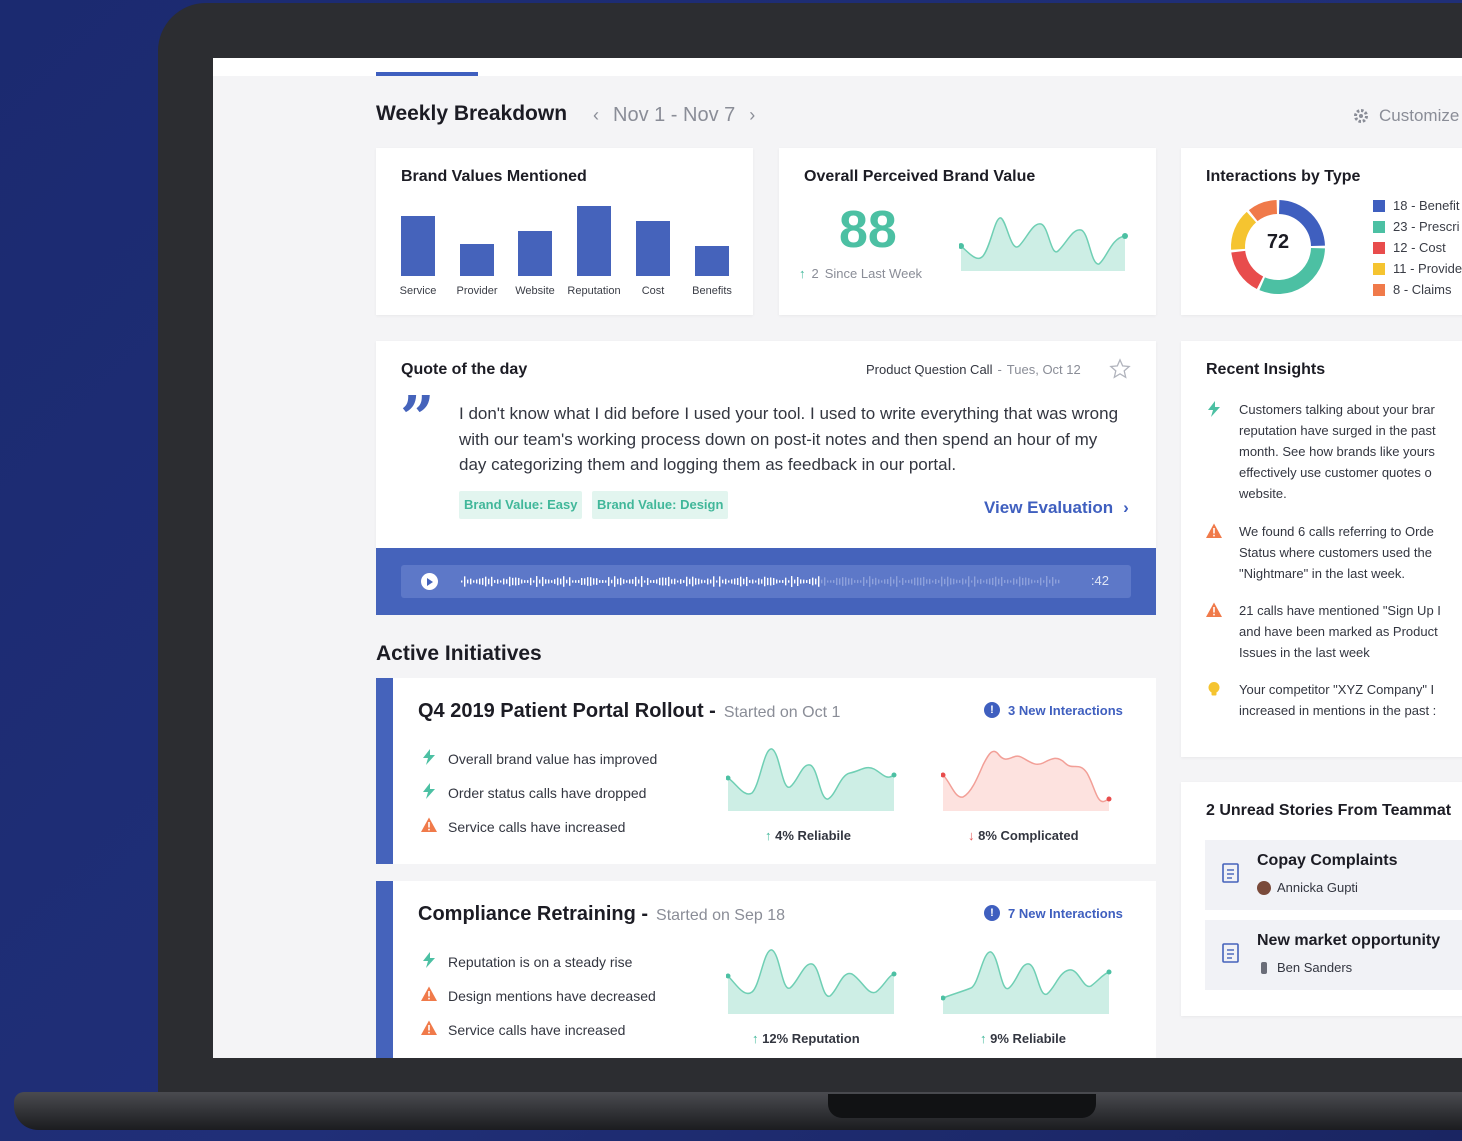  I want to click on quote-source: Product Question Call - Tues, Oct 12, so click(973, 369).